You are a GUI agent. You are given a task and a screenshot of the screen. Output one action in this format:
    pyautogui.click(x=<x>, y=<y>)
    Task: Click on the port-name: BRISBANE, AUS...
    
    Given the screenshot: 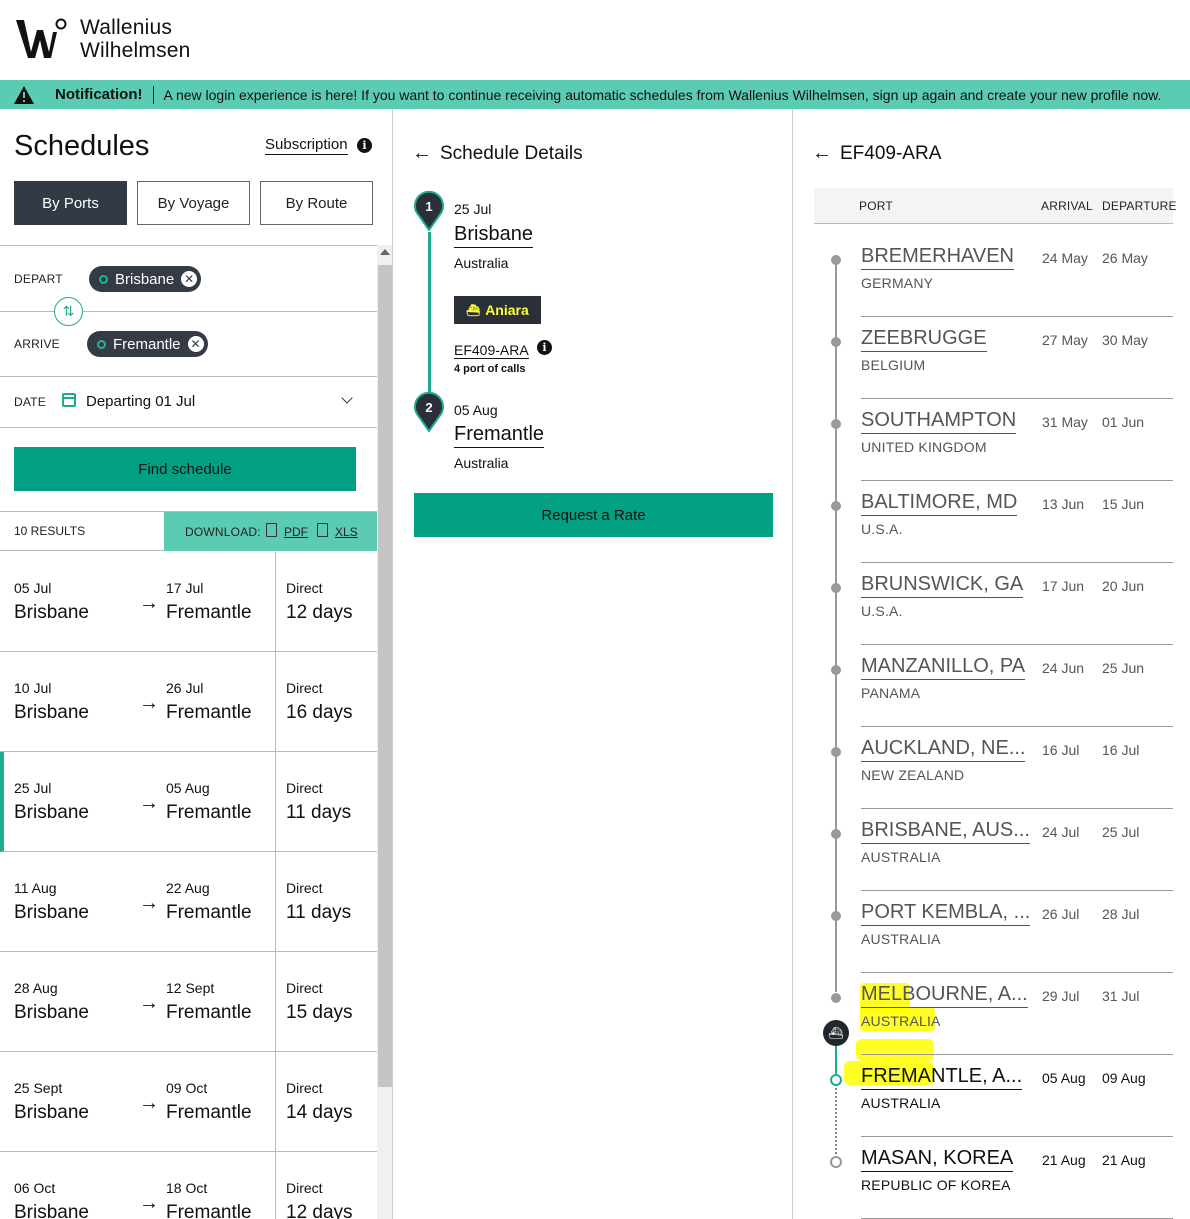 What is the action you would take?
    pyautogui.click(x=945, y=831)
    